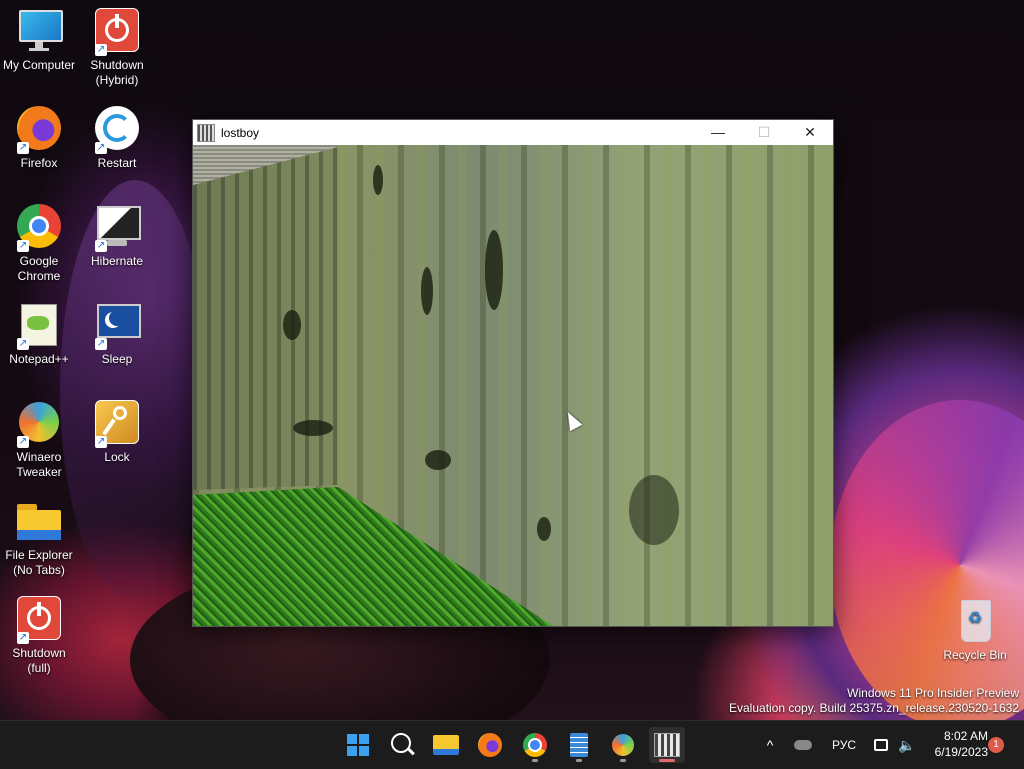  Describe the element at coordinates (933, 693) in the screenshot. I see `watermark-line: Windows 11 Pro Insider Preview` at that location.